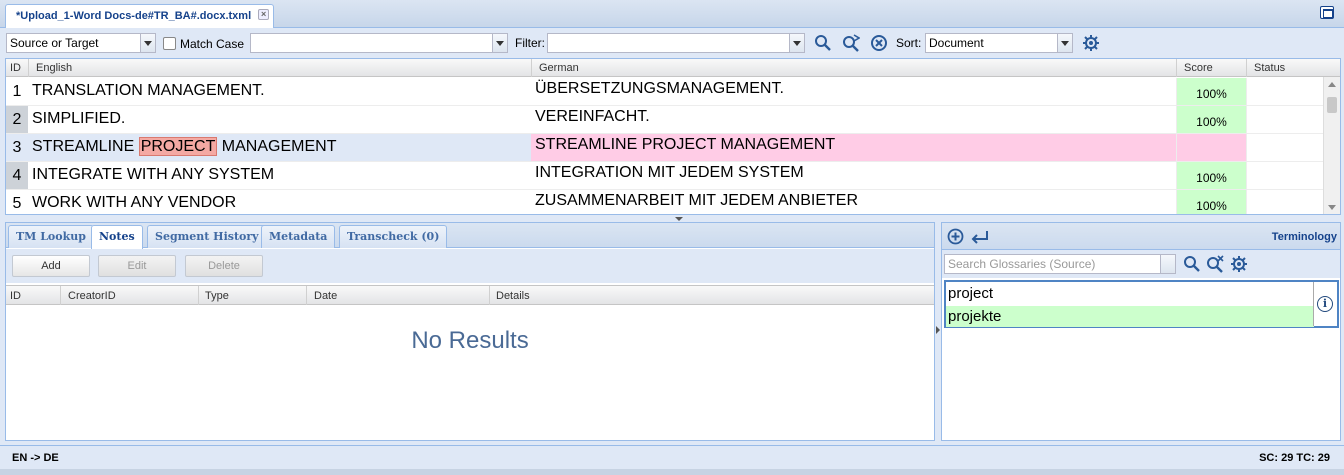 The image size is (1344, 475). I want to click on col-score: Score, so click(1198, 68).